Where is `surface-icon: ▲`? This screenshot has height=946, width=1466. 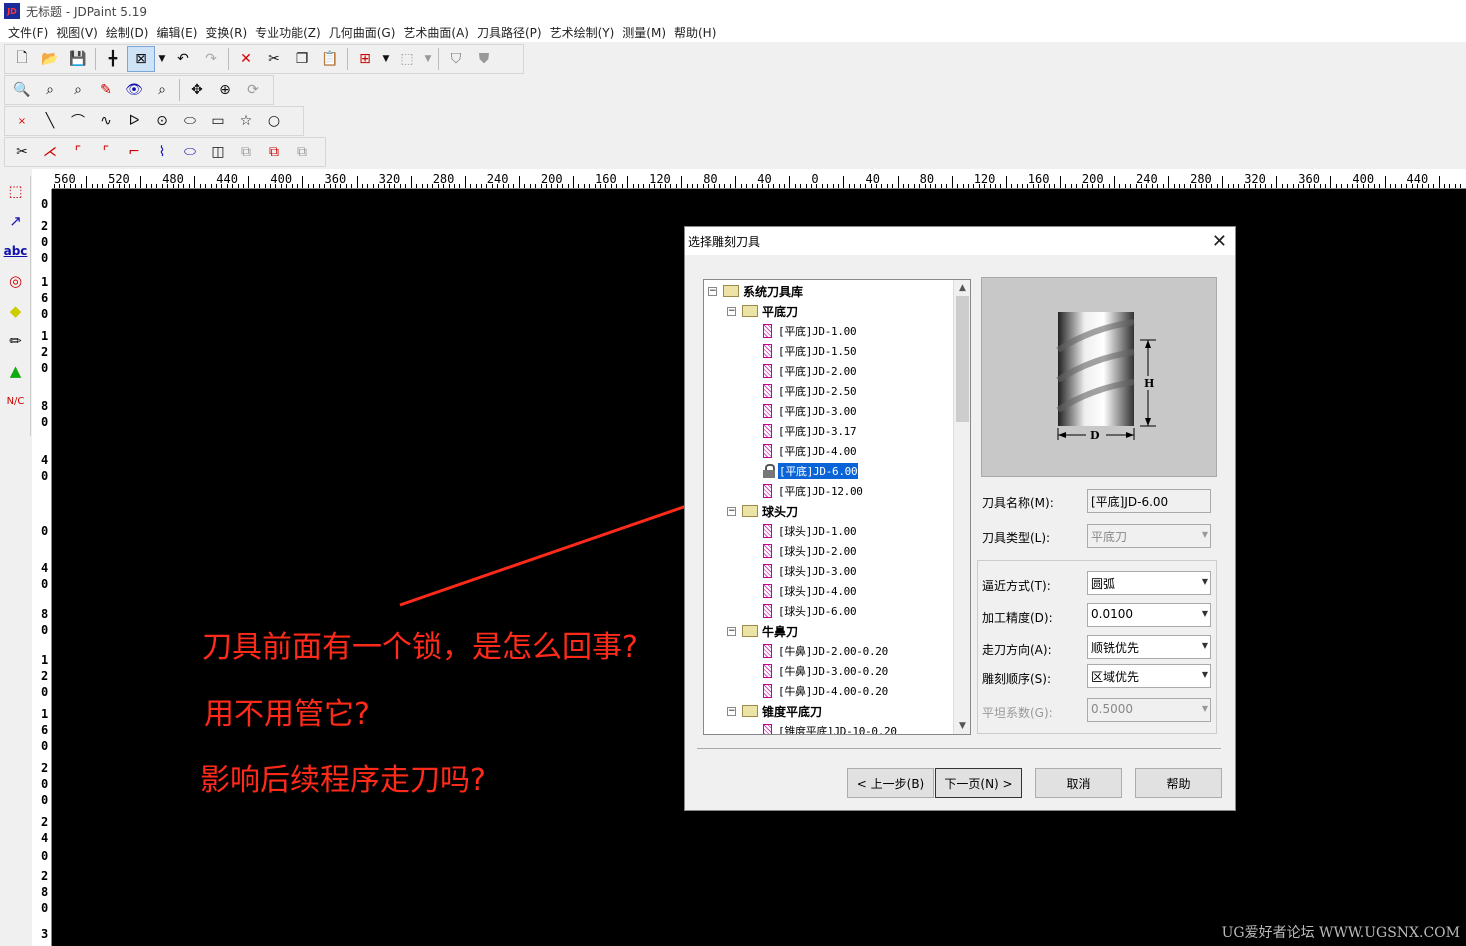 surface-icon: ▲ is located at coordinates (15, 371).